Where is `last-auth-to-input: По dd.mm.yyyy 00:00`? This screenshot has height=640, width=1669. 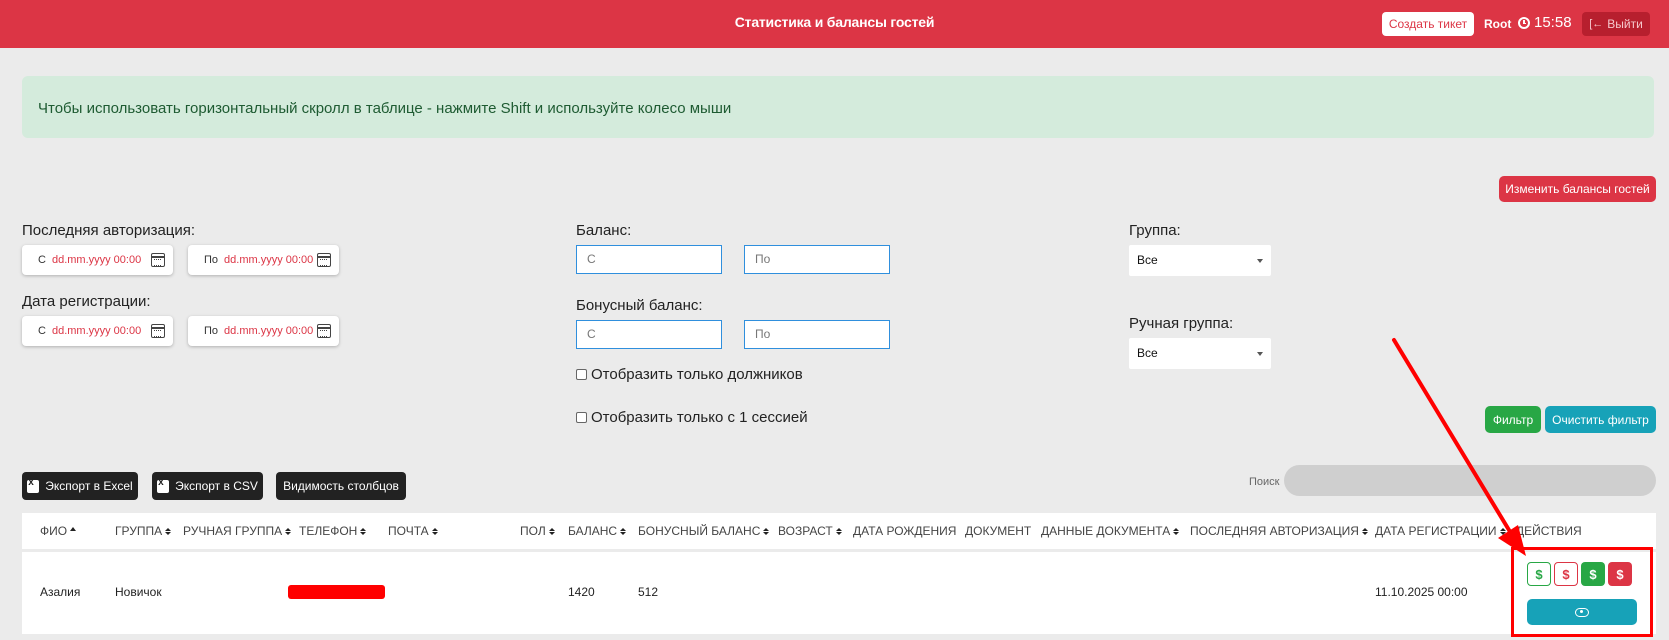
last-auth-to-input: По dd.mm.yyyy 00:00 is located at coordinates (263, 260).